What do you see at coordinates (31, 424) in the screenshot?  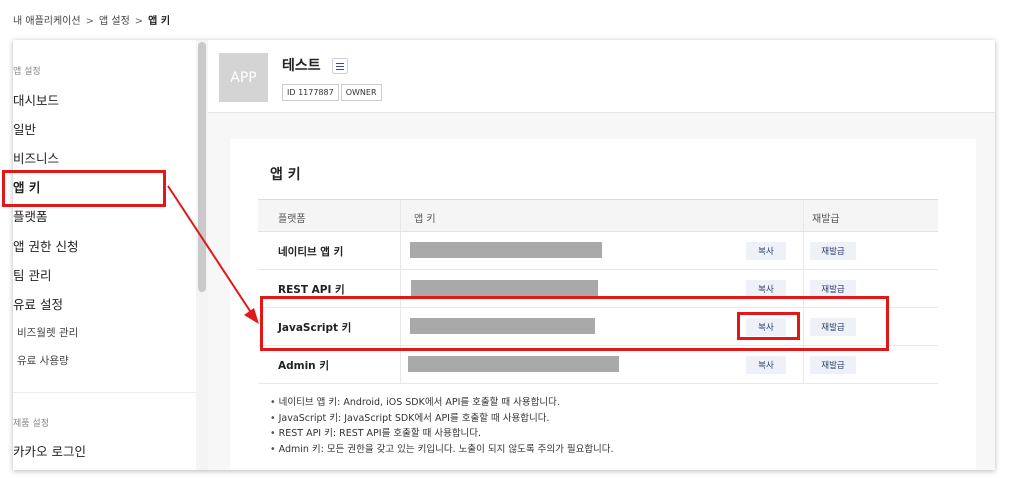 I see `sidebar-section-product-settings: 제품 설정` at bounding box center [31, 424].